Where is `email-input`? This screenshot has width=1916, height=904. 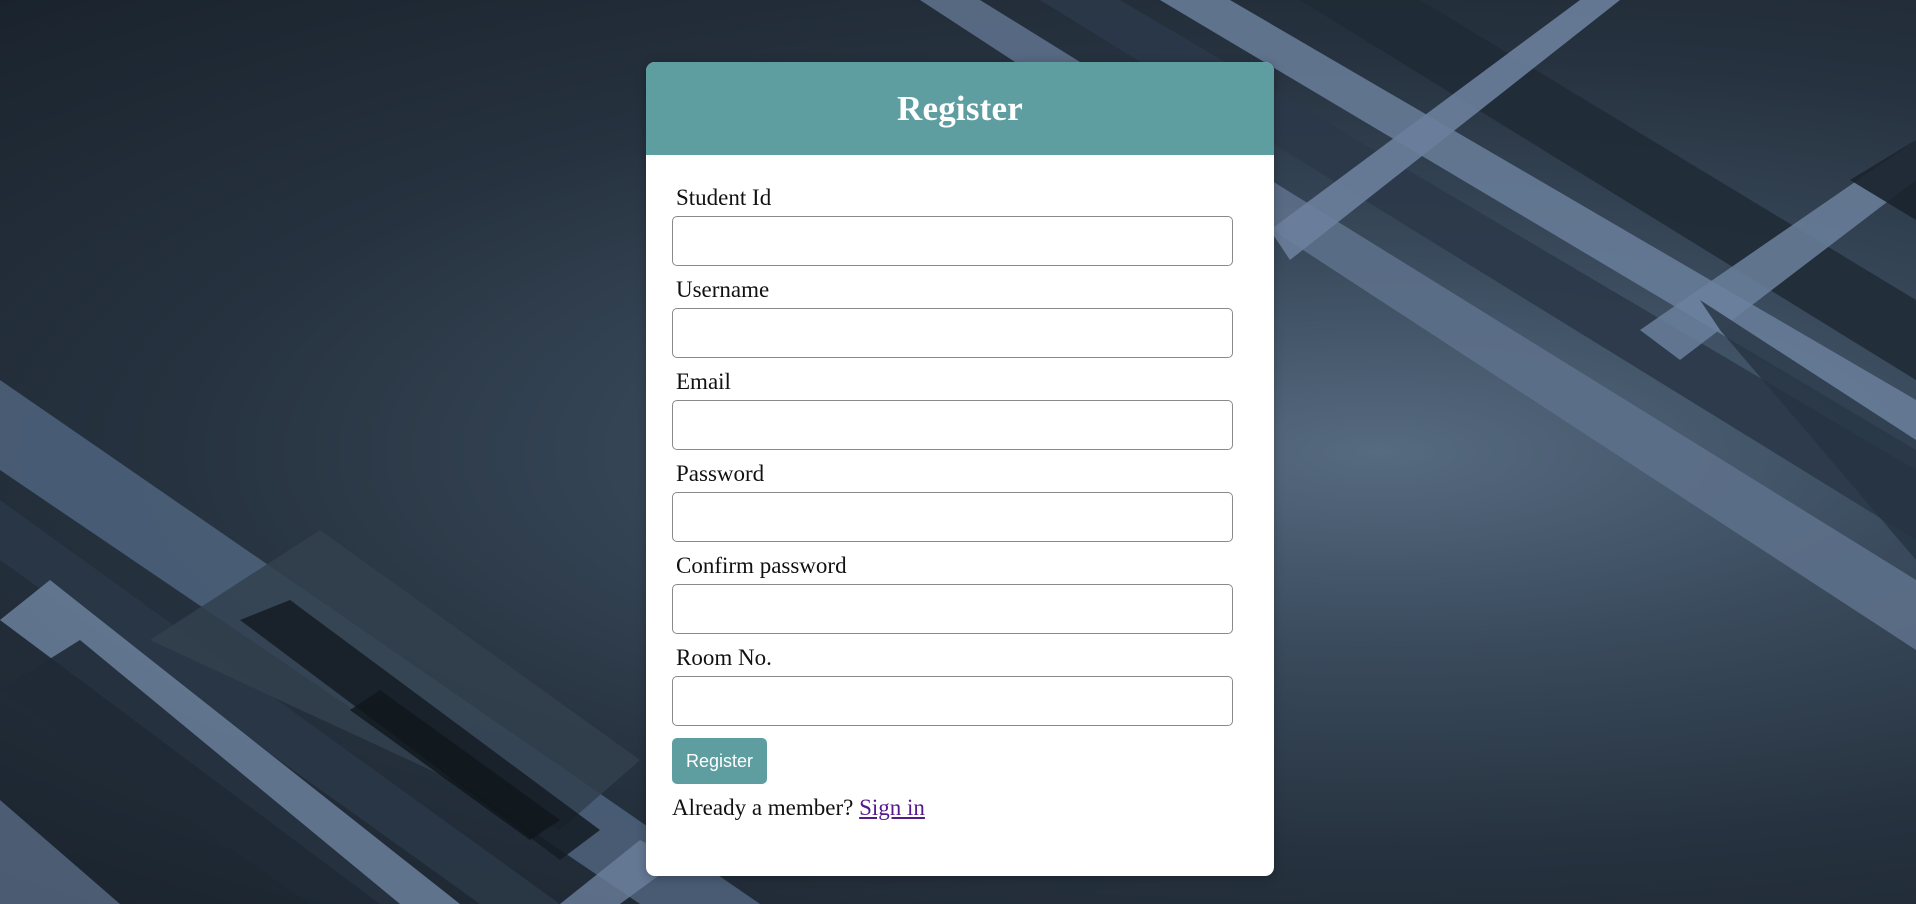
email-input is located at coordinates (952, 425).